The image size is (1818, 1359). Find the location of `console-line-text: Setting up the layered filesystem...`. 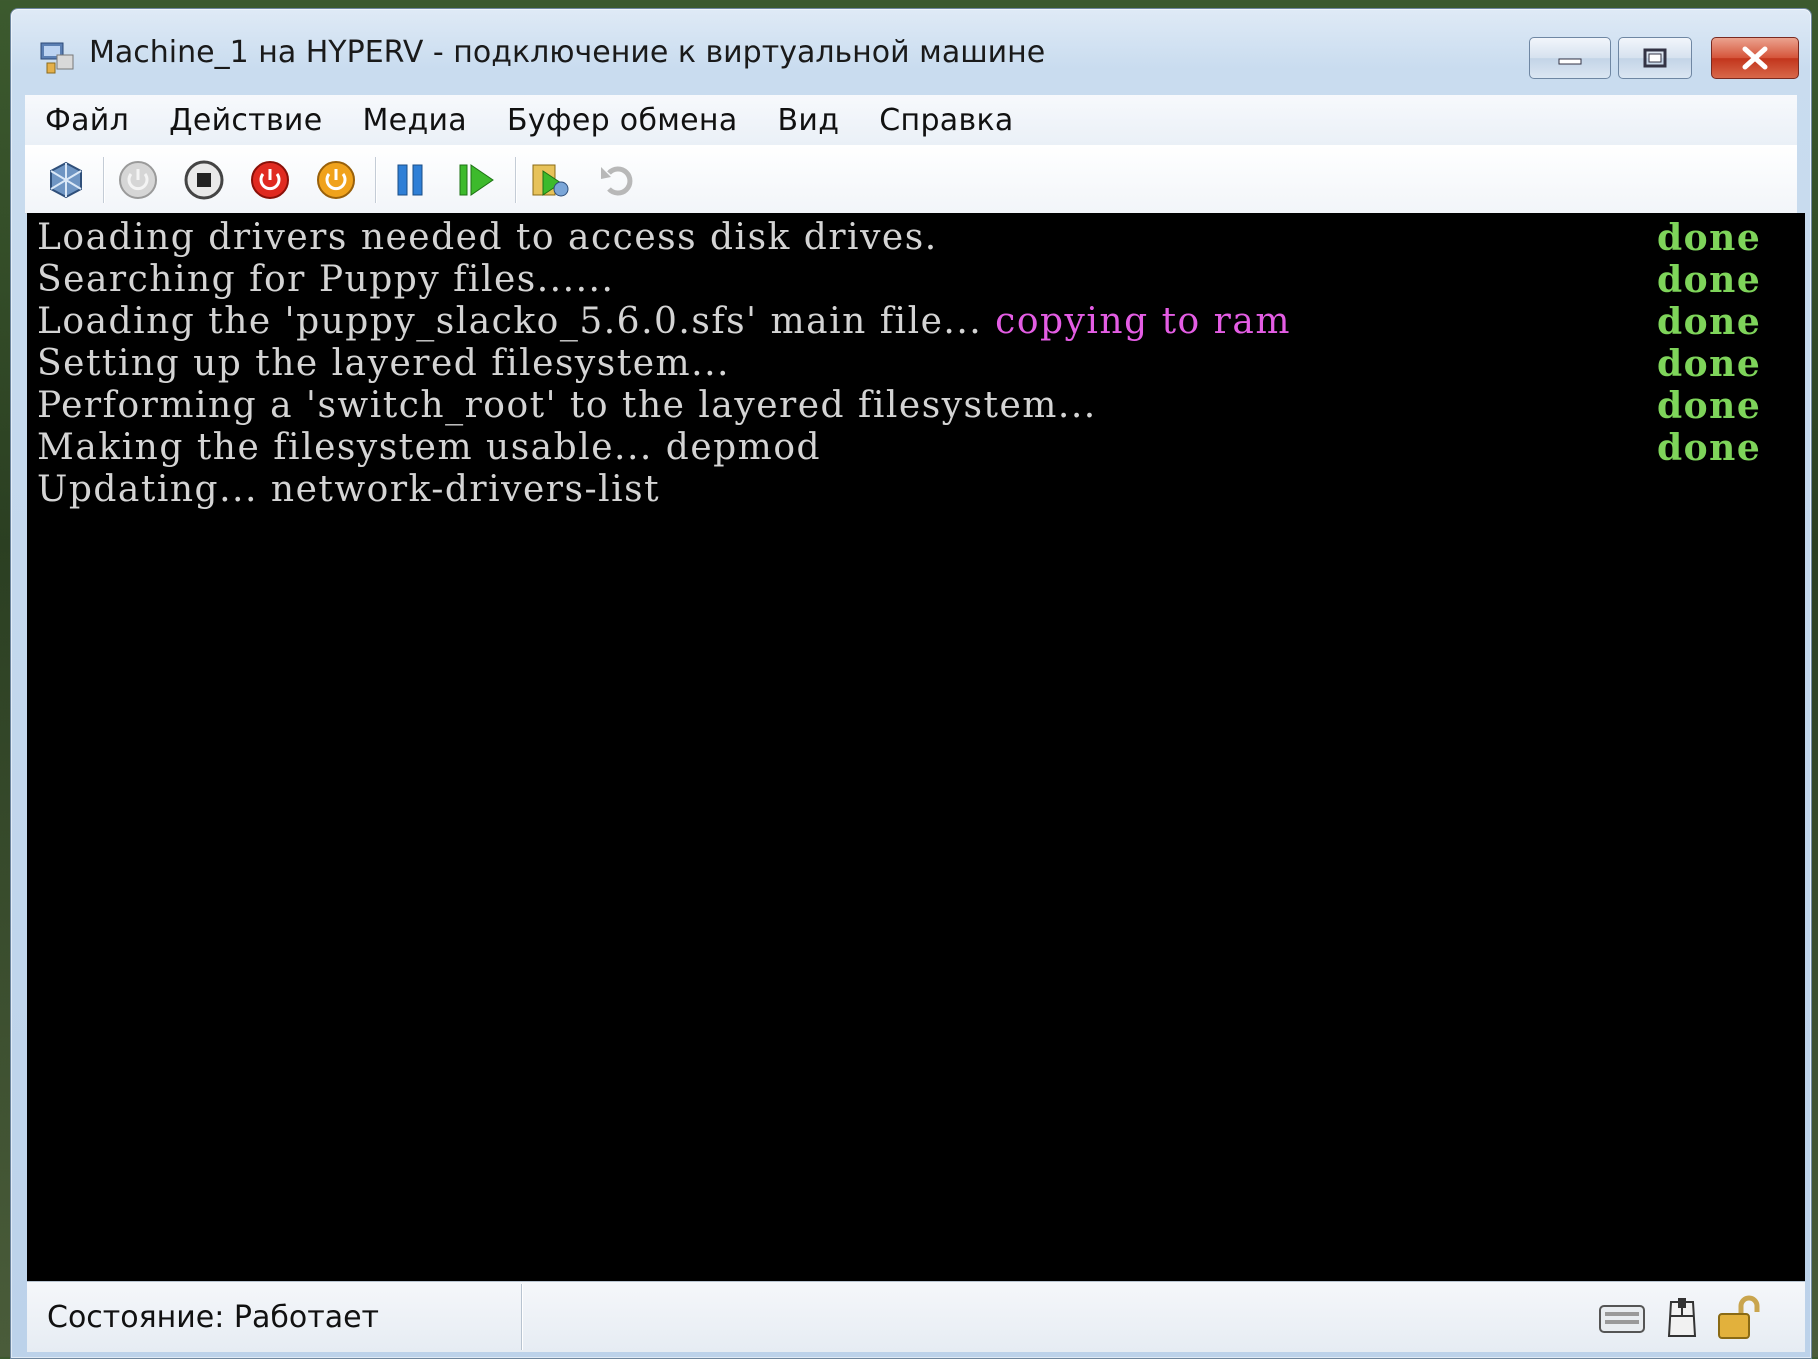

console-line-text: Setting up the layered filesystem... is located at coordinates (383, 363).